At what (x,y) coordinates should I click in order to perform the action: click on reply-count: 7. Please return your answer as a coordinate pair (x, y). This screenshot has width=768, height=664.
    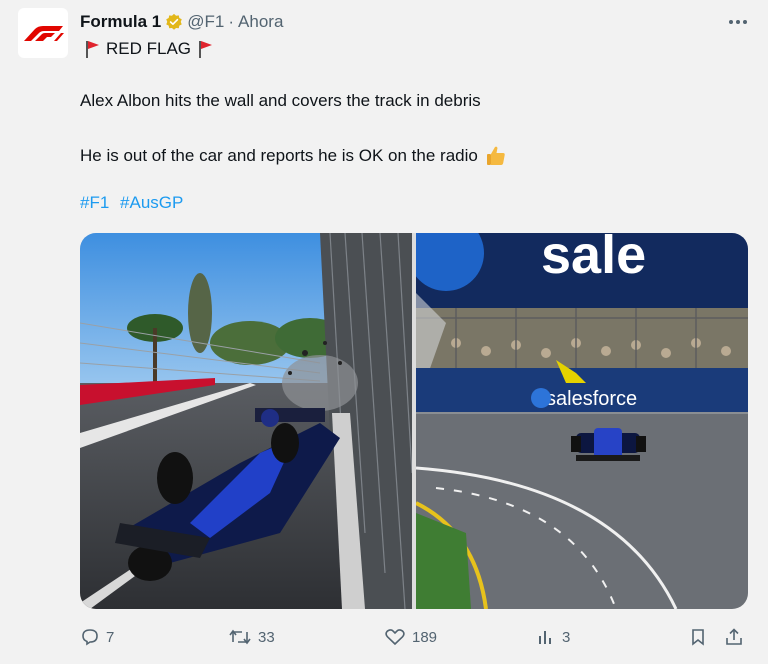
    Looking at the image, I should click on (110, 637).